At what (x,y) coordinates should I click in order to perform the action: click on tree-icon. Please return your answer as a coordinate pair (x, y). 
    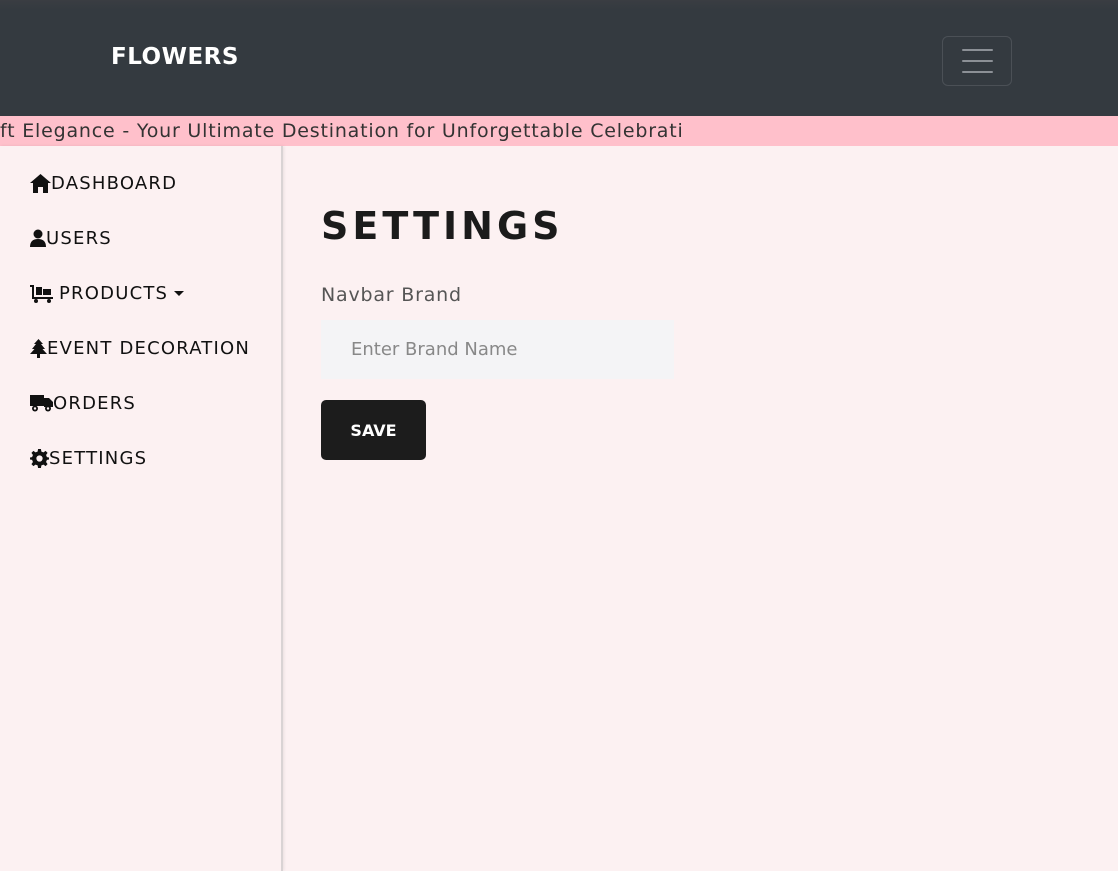
    Looking at the image, I should click on (38, 348).